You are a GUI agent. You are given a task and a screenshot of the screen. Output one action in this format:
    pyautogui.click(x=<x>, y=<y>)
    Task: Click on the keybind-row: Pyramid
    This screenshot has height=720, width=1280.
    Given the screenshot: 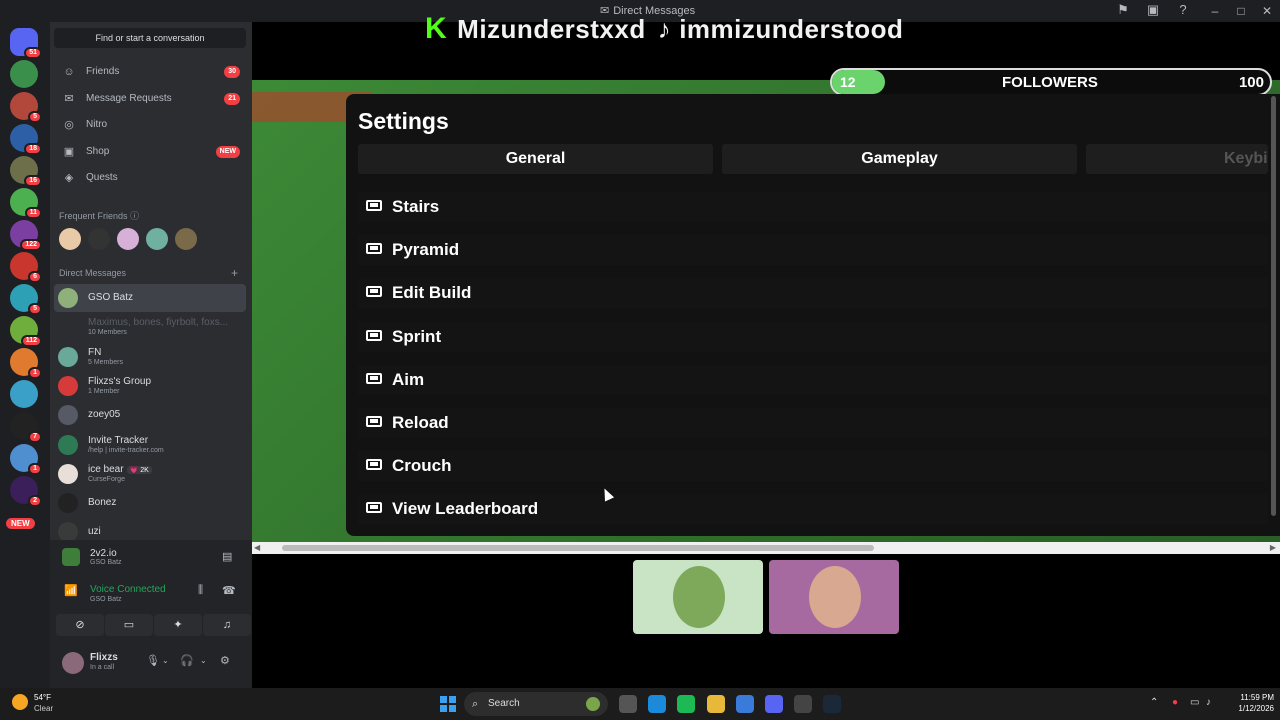 What is the action you would take?
    pyautogui.click(x=813, y=250)
    